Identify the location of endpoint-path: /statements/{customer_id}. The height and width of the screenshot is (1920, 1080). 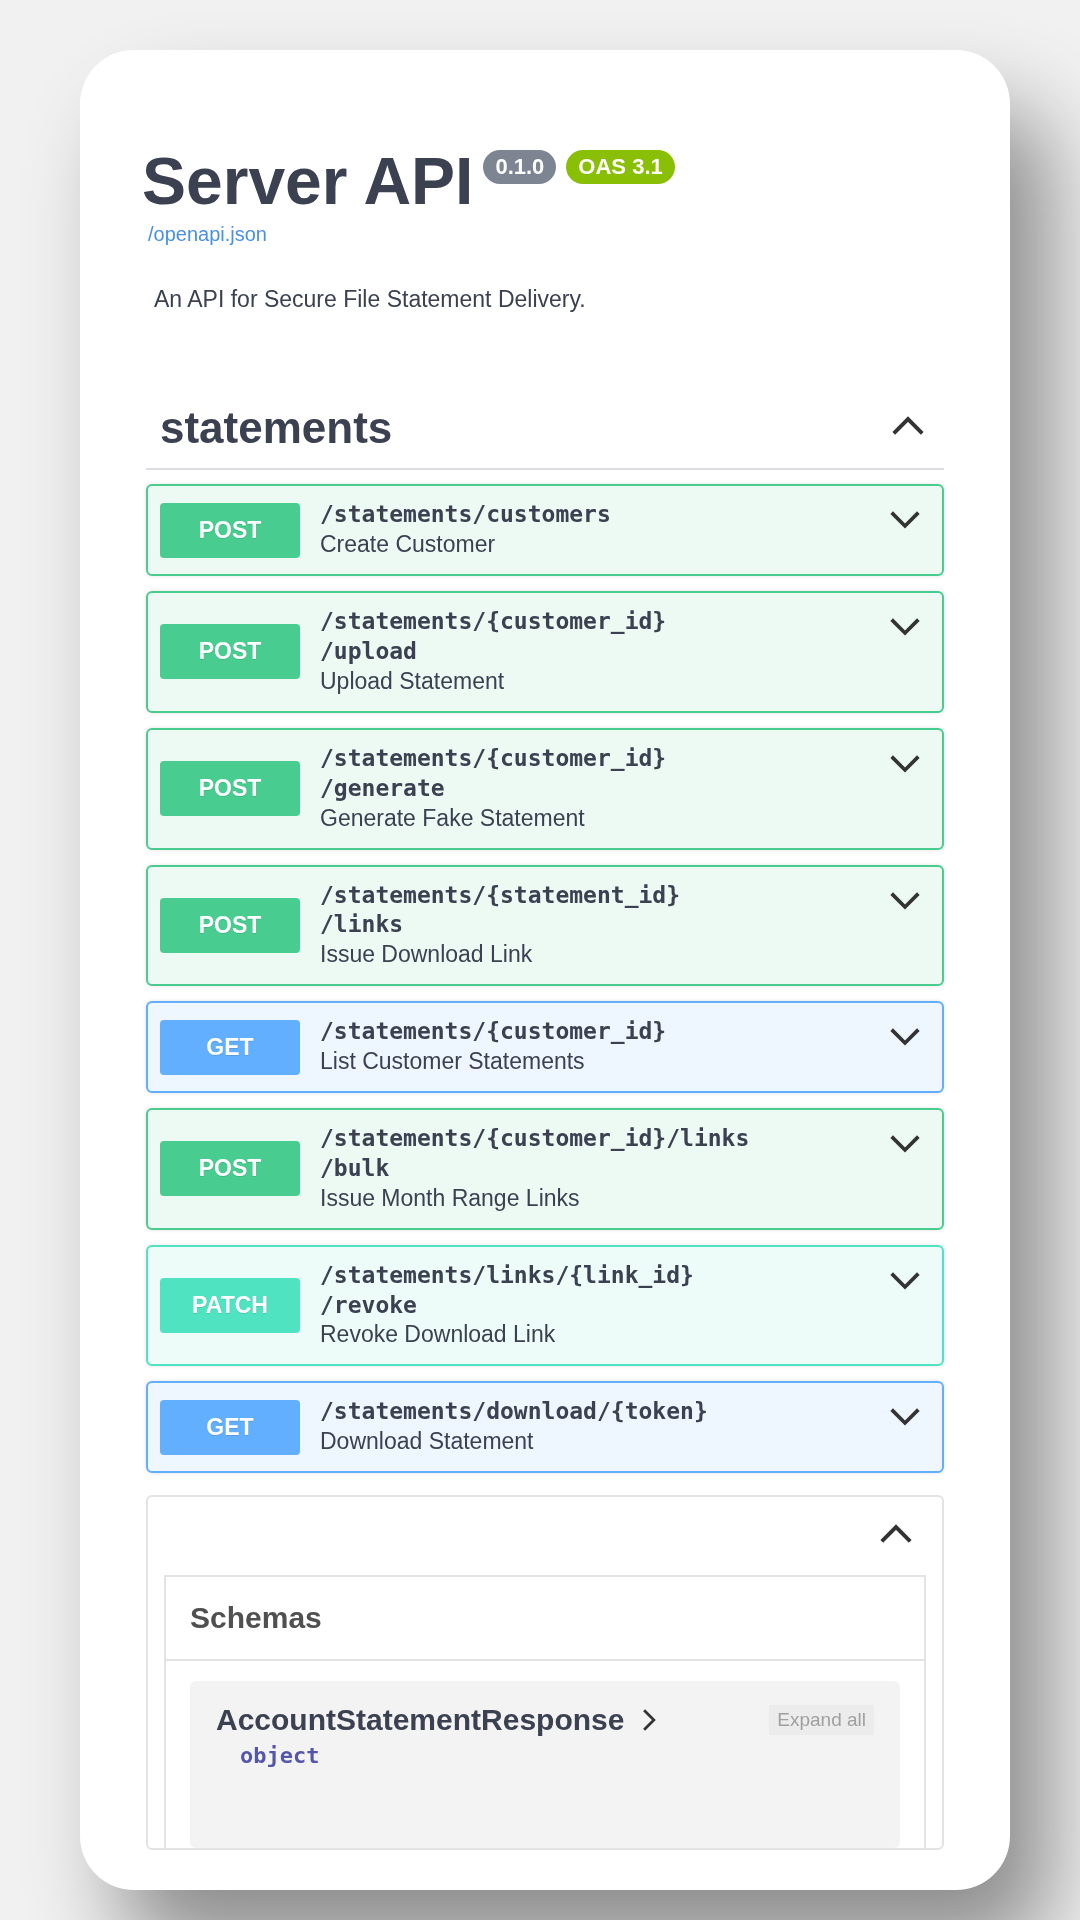
(493, 1032).